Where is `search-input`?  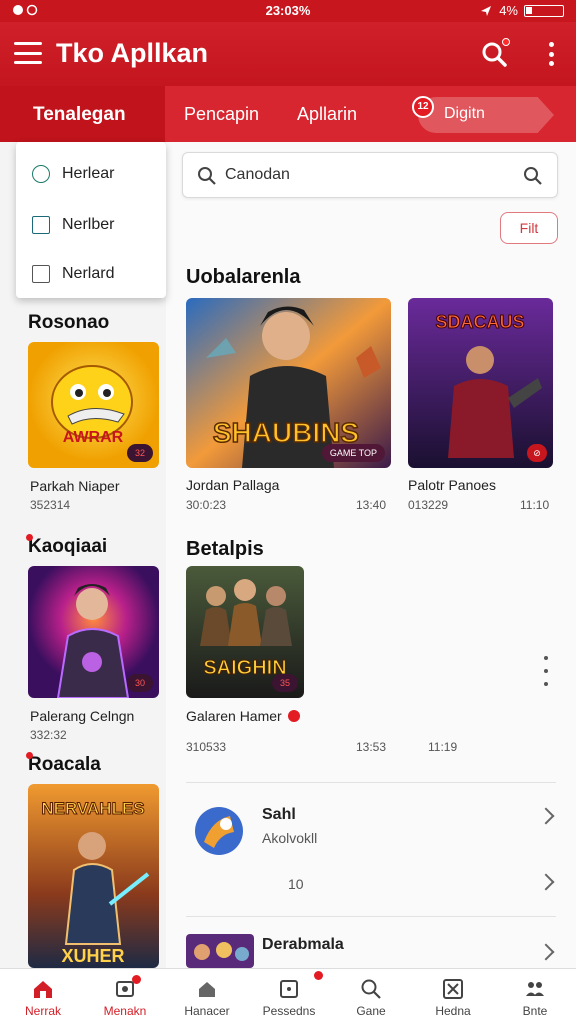
search-input is located at coordinates (365, 175).